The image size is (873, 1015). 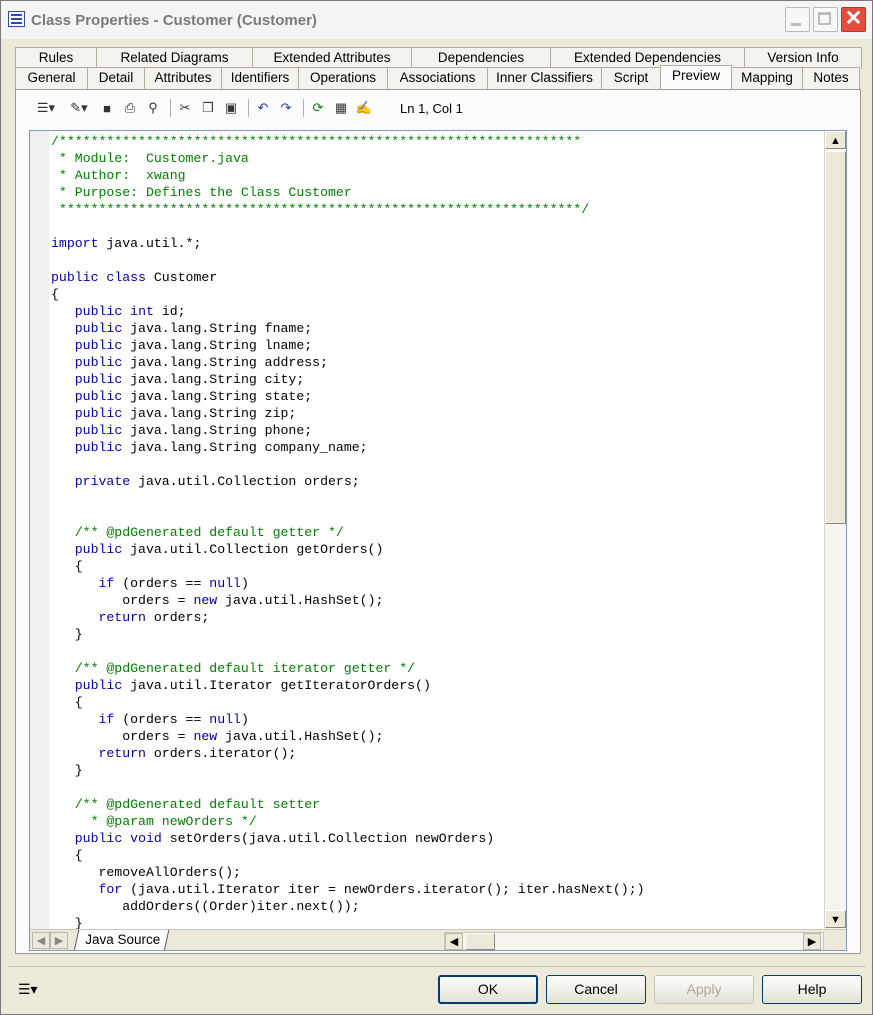 I want to click on horizontal-scrollbar-thumb, so click(x=480, y=941).